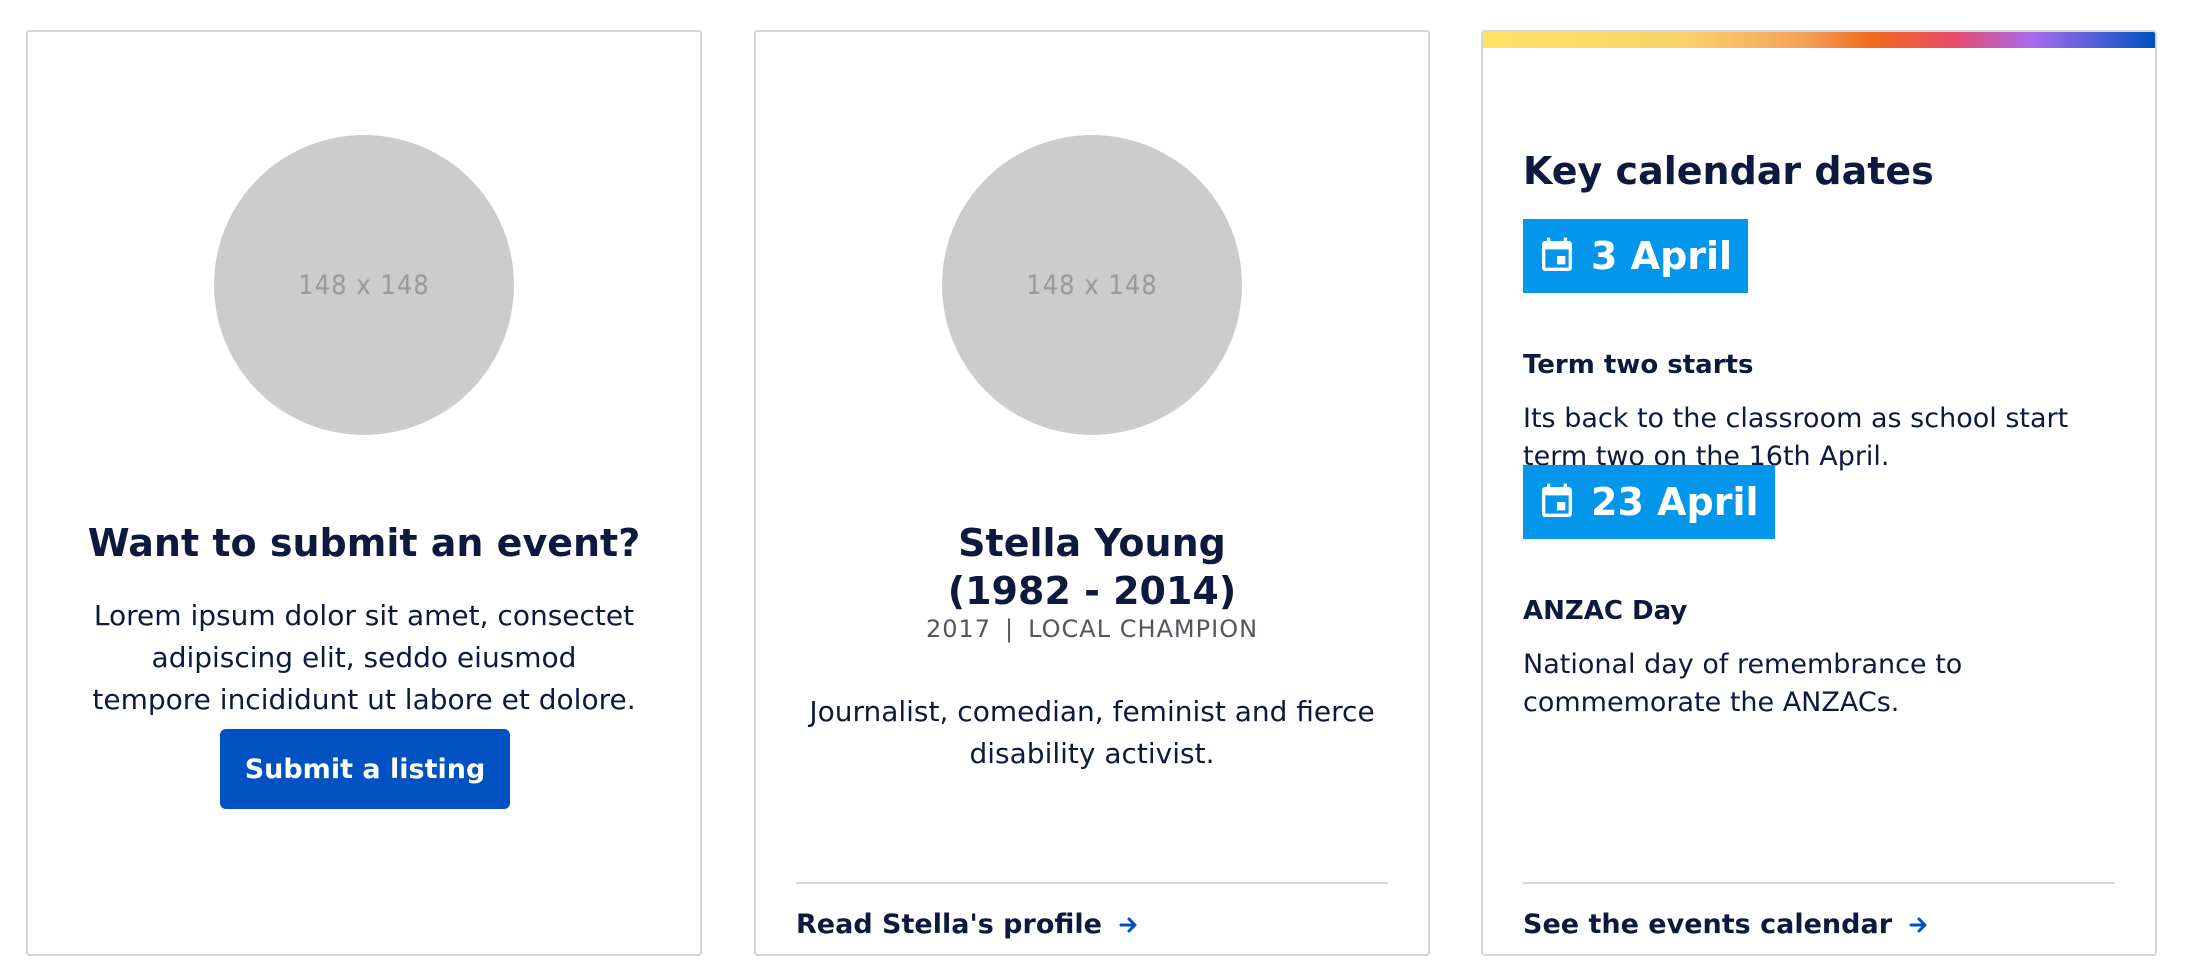 The image size is (2186, 966). I want to click on date-chip: 23 April, so click(1649, 502).